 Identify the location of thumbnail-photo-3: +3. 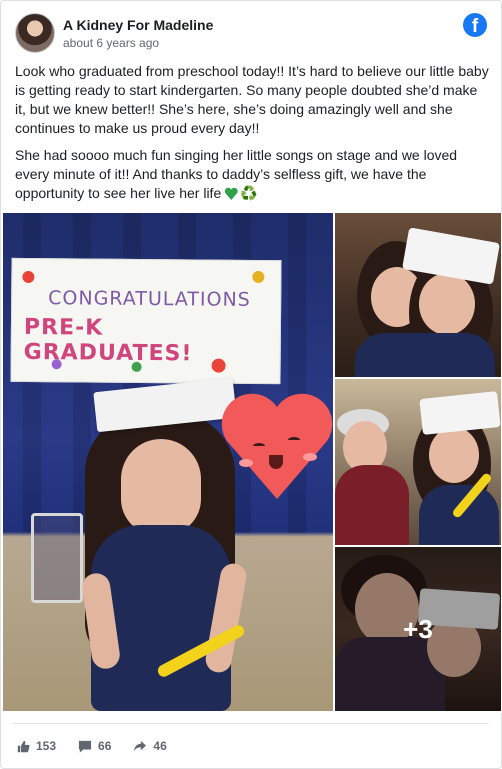
(418, 629).